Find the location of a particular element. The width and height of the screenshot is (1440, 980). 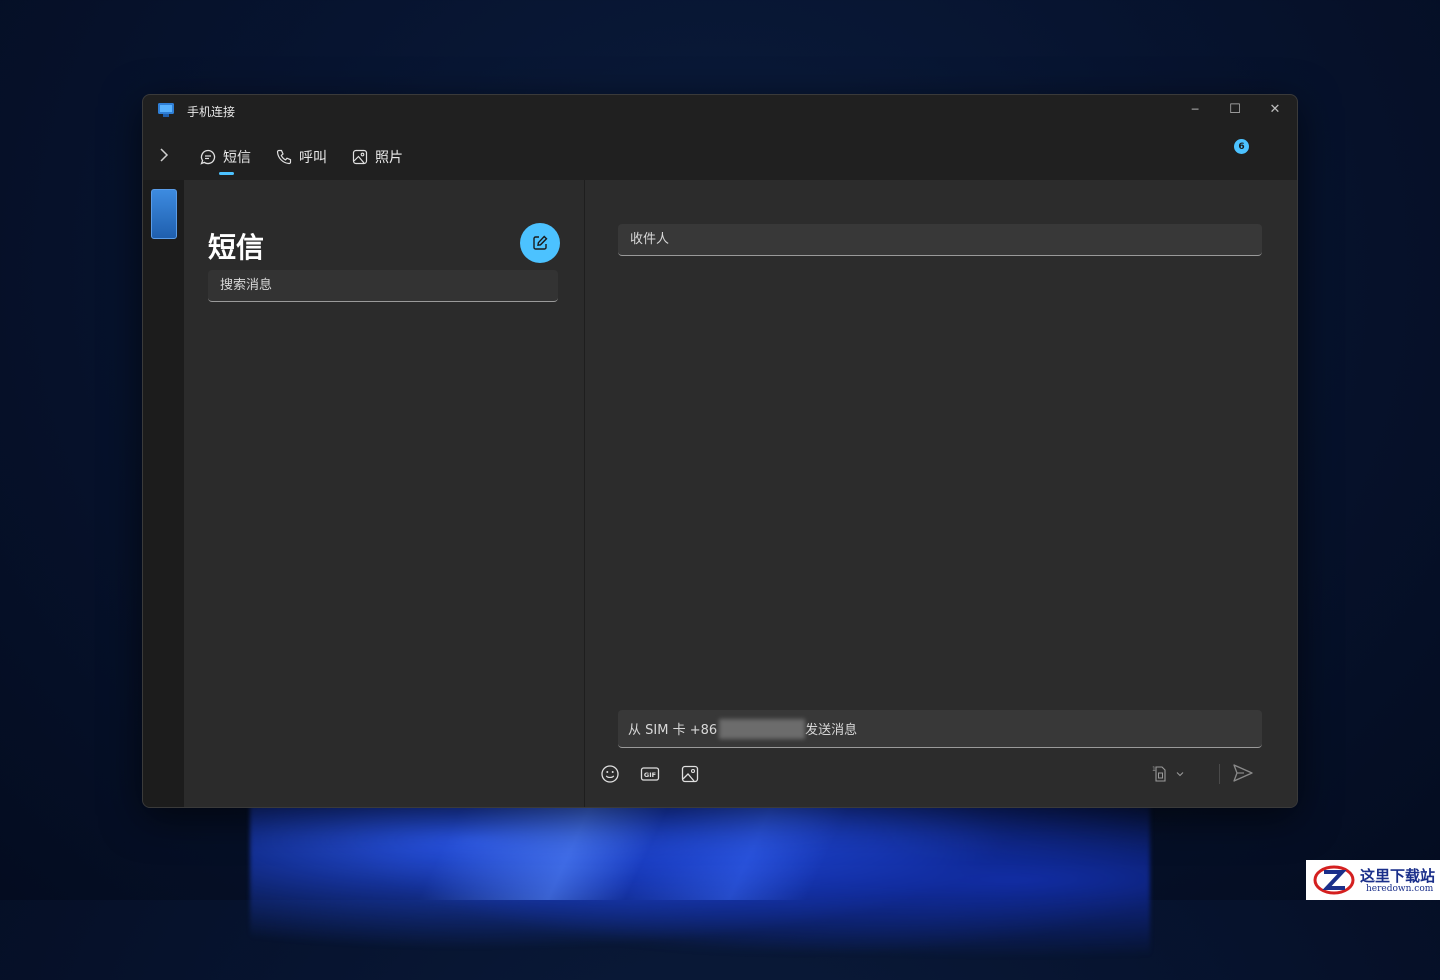

composer-suffix: 发送消息 is located at coordinates (831, 730).